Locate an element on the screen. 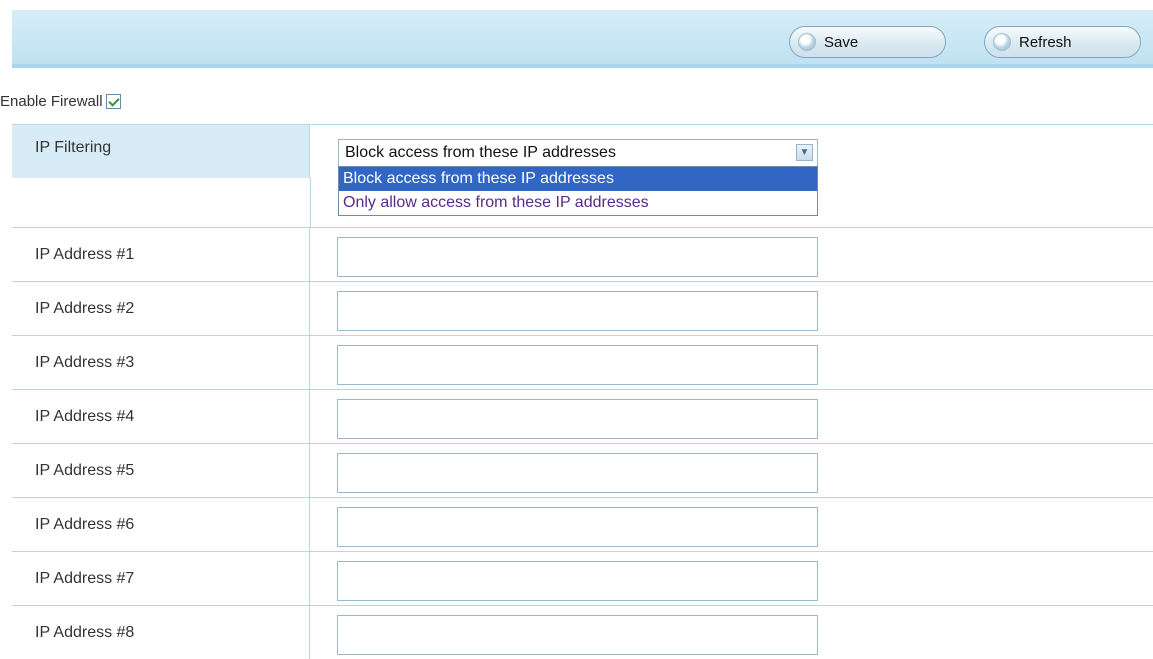  ip-filtering-select: Block access from these IP addresses ▼ is located at coordinates (578, 153).